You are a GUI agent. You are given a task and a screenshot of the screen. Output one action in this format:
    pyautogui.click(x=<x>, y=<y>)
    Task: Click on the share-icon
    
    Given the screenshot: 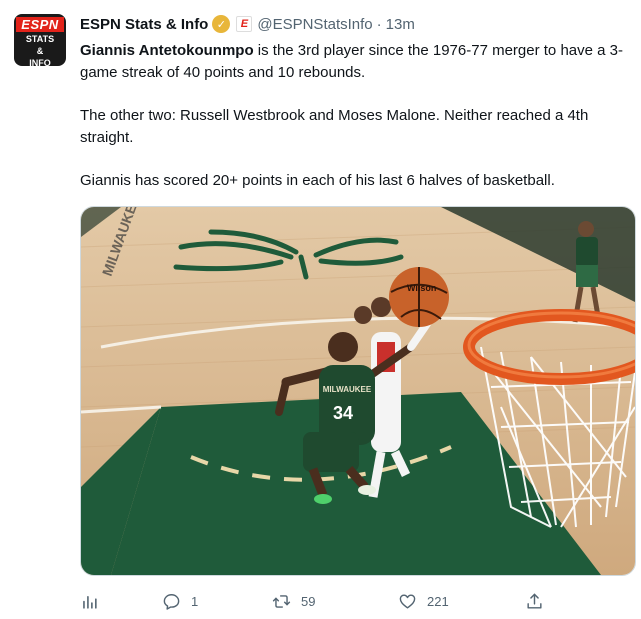 What is the action you would take?
    pyautogui.click(x=534, y=601)
    